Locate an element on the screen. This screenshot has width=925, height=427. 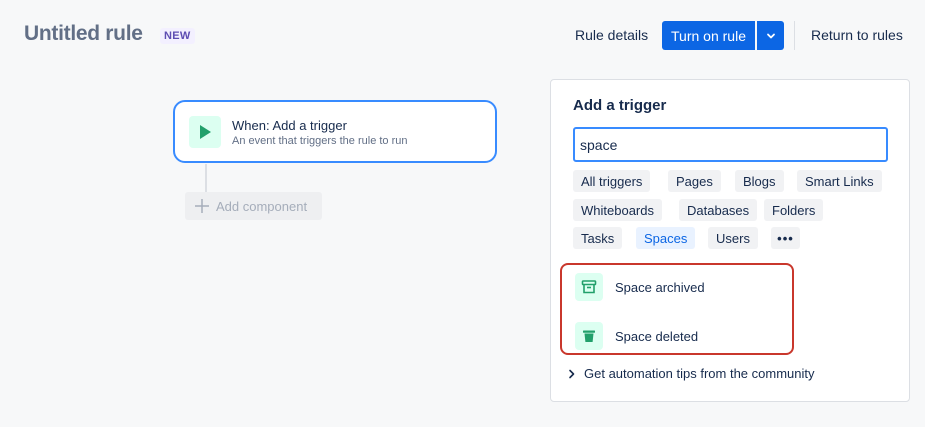
chip-more-button: ••• is located at coordinates (785, 238).